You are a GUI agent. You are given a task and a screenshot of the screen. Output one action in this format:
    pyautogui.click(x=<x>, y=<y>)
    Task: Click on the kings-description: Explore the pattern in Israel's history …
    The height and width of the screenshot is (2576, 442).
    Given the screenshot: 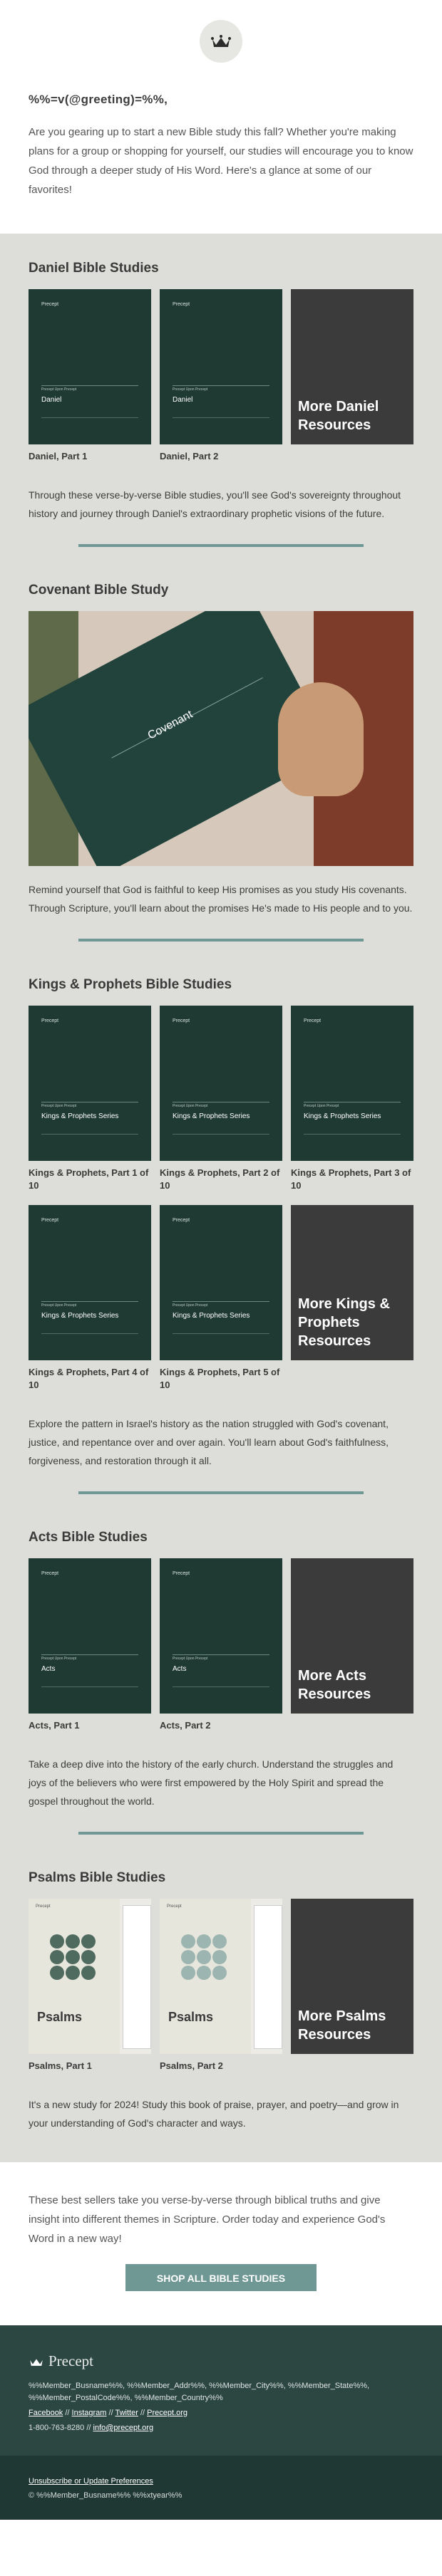 What is the action you would take?
    pyautogui.click(x=209, y=1442)
    